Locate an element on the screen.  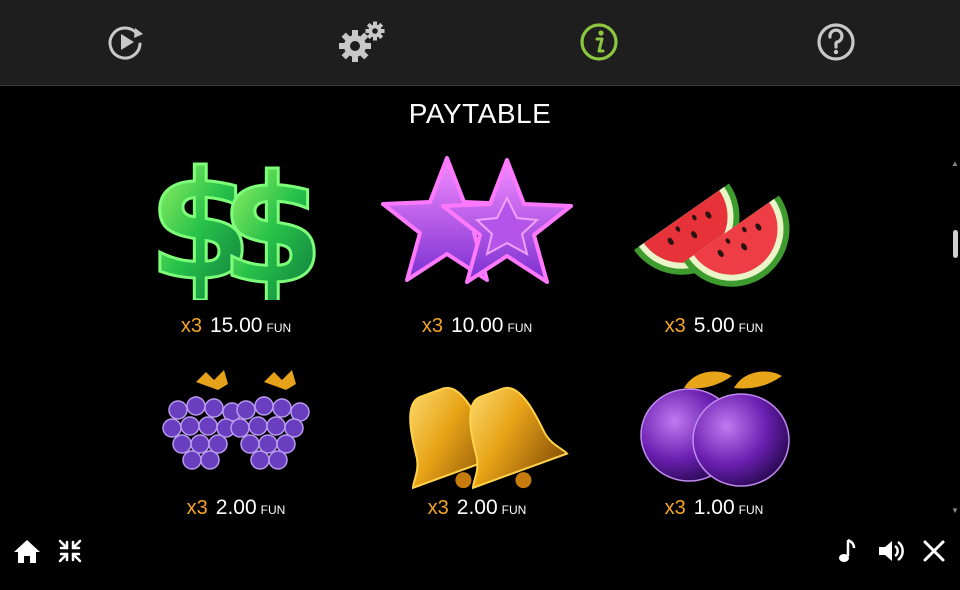
payout-amount: 10.00 is located at coordinates (477, 325).